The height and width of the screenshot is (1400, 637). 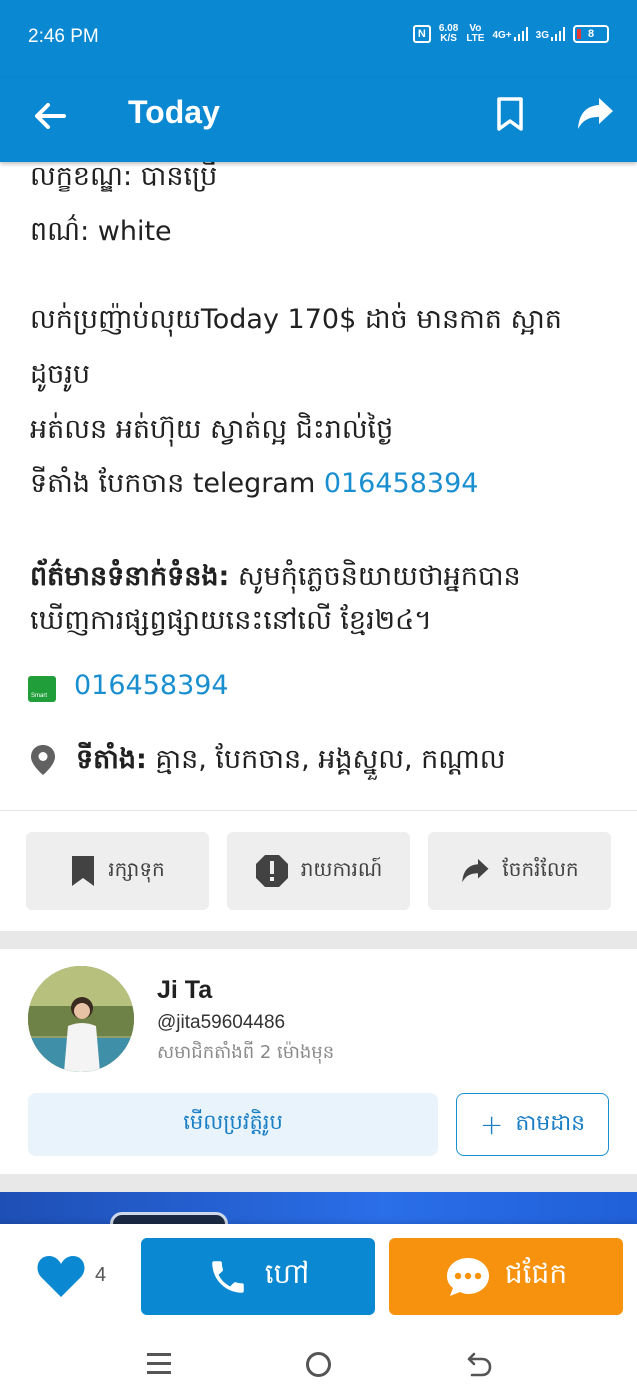 I want to click on save-label: រក្សាទុក, so click(x=136, y=869).